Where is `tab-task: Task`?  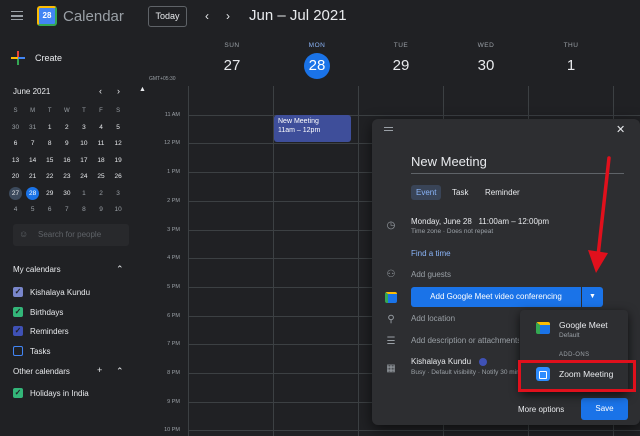
tab-task: Task is located at coordinates (460, 192).